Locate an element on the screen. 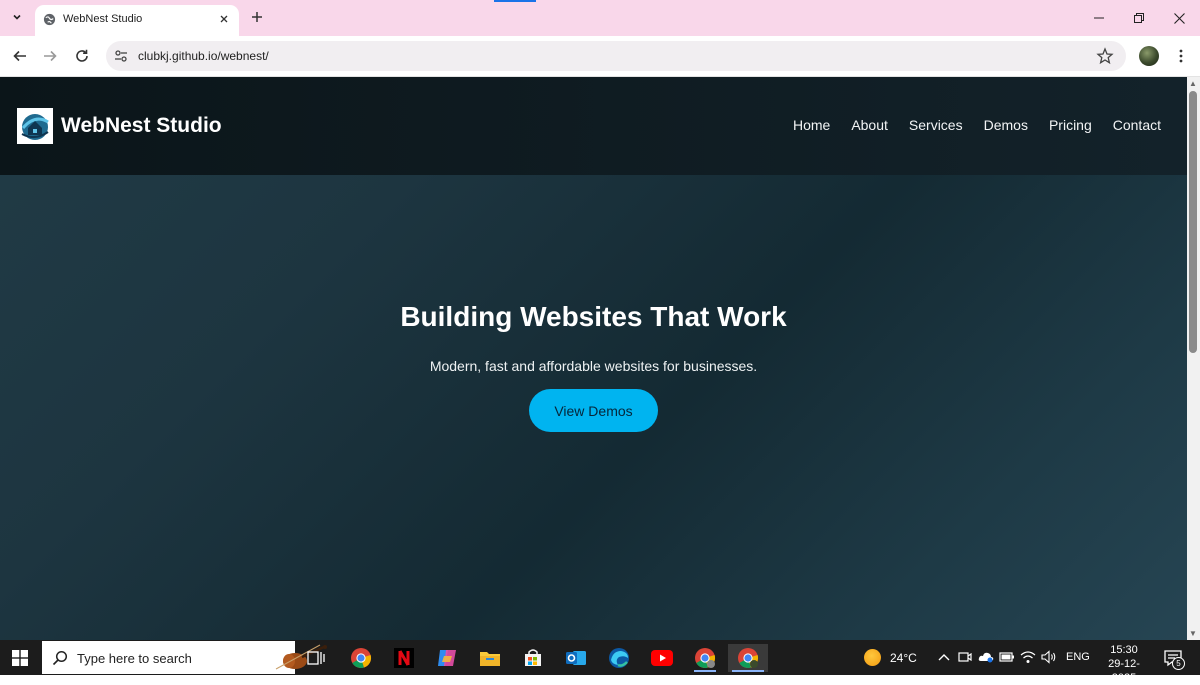 The width and height of the screenshot is (1200, 685). taskbar-clock: 15:30 29-12-2025 is located at coordinates (1124, 664).